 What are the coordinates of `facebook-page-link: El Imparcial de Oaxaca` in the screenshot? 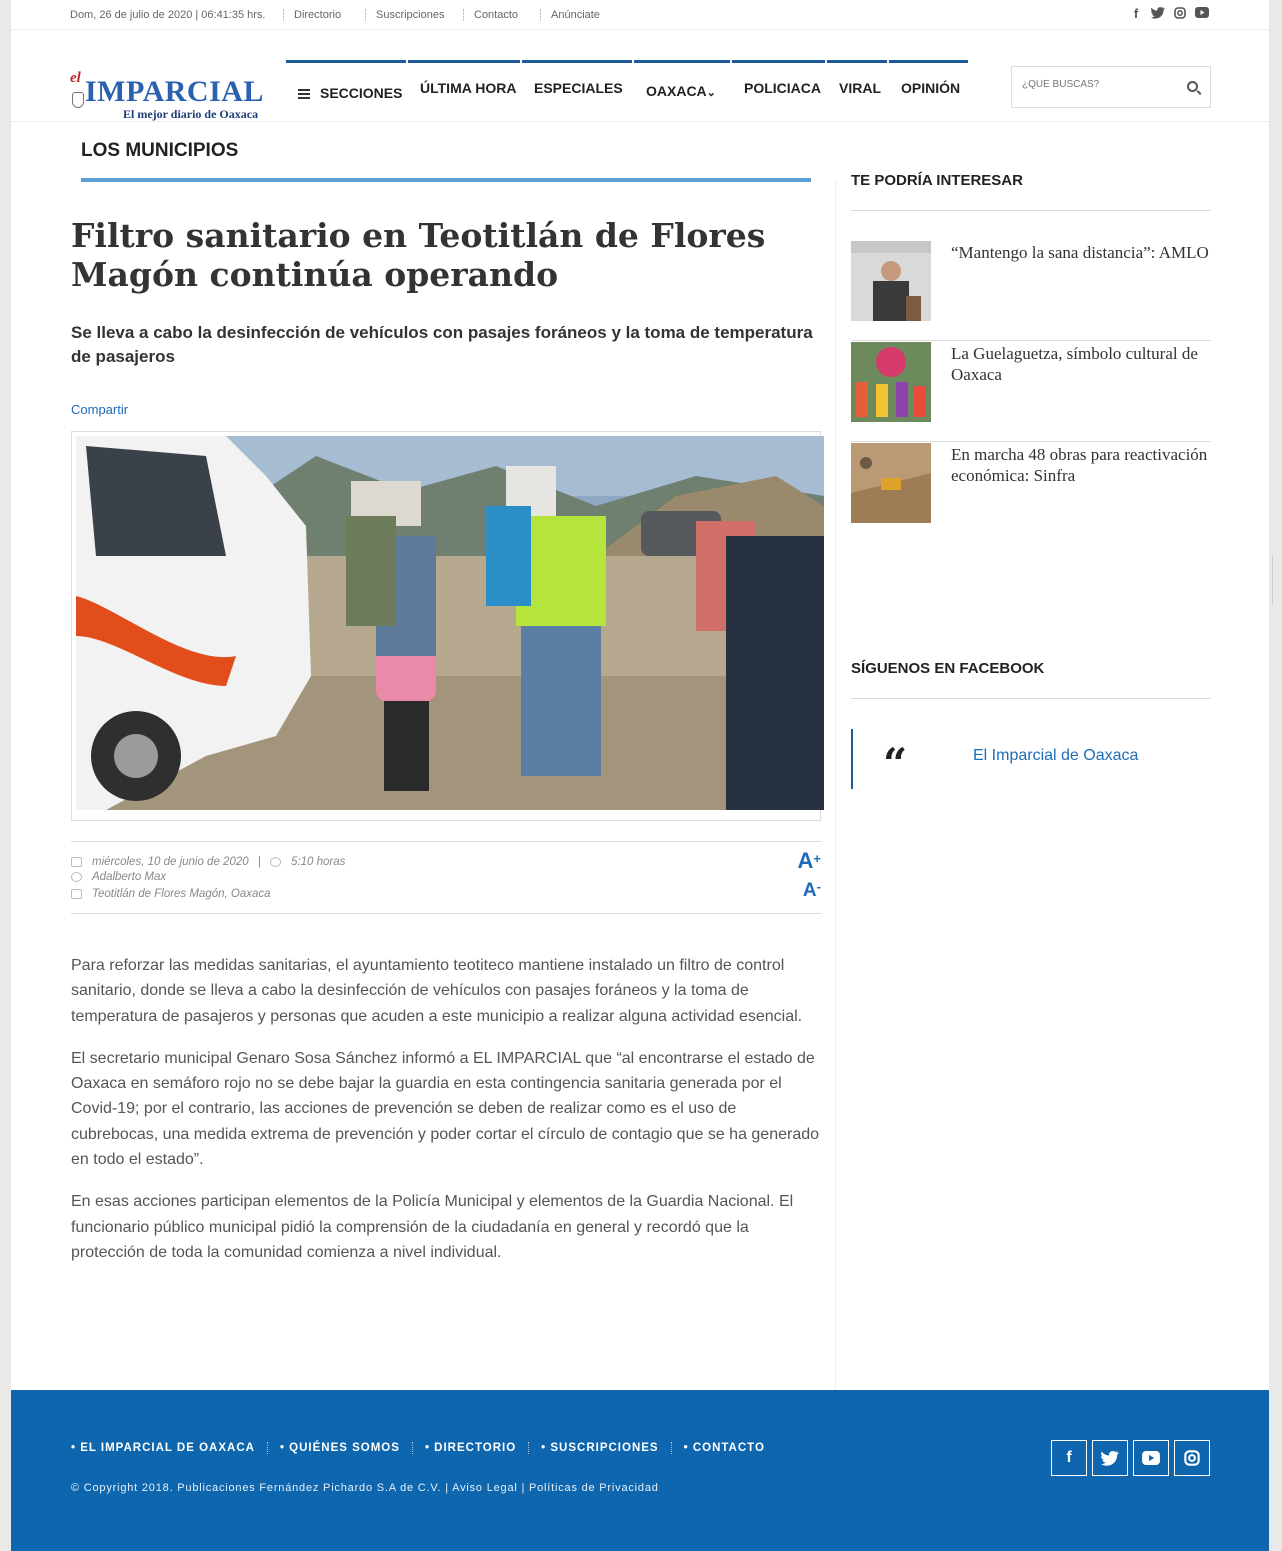 It's located at (1055, 756).